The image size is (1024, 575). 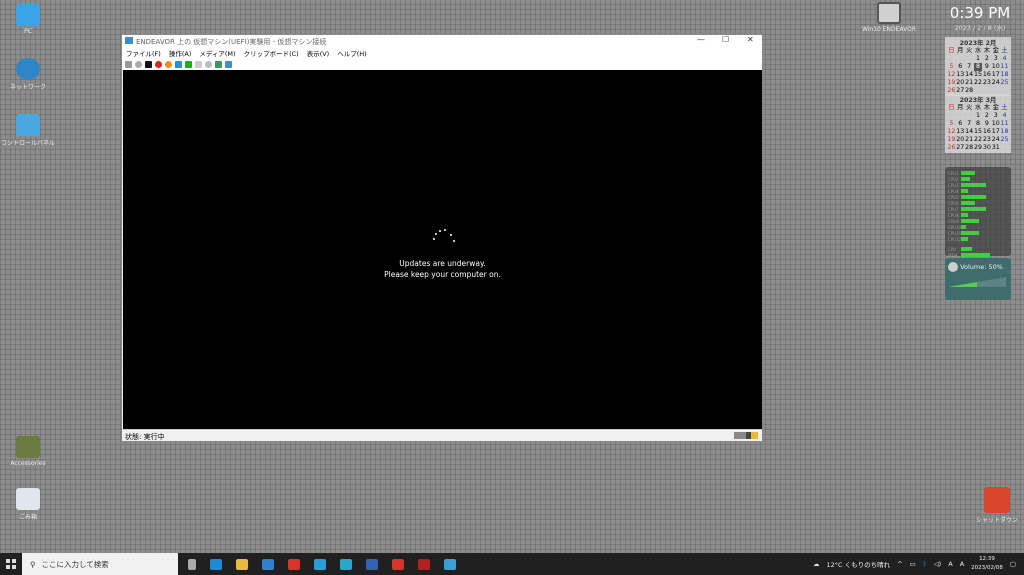 I want to click on calendar-day: 19, so click(x=951, y=140).